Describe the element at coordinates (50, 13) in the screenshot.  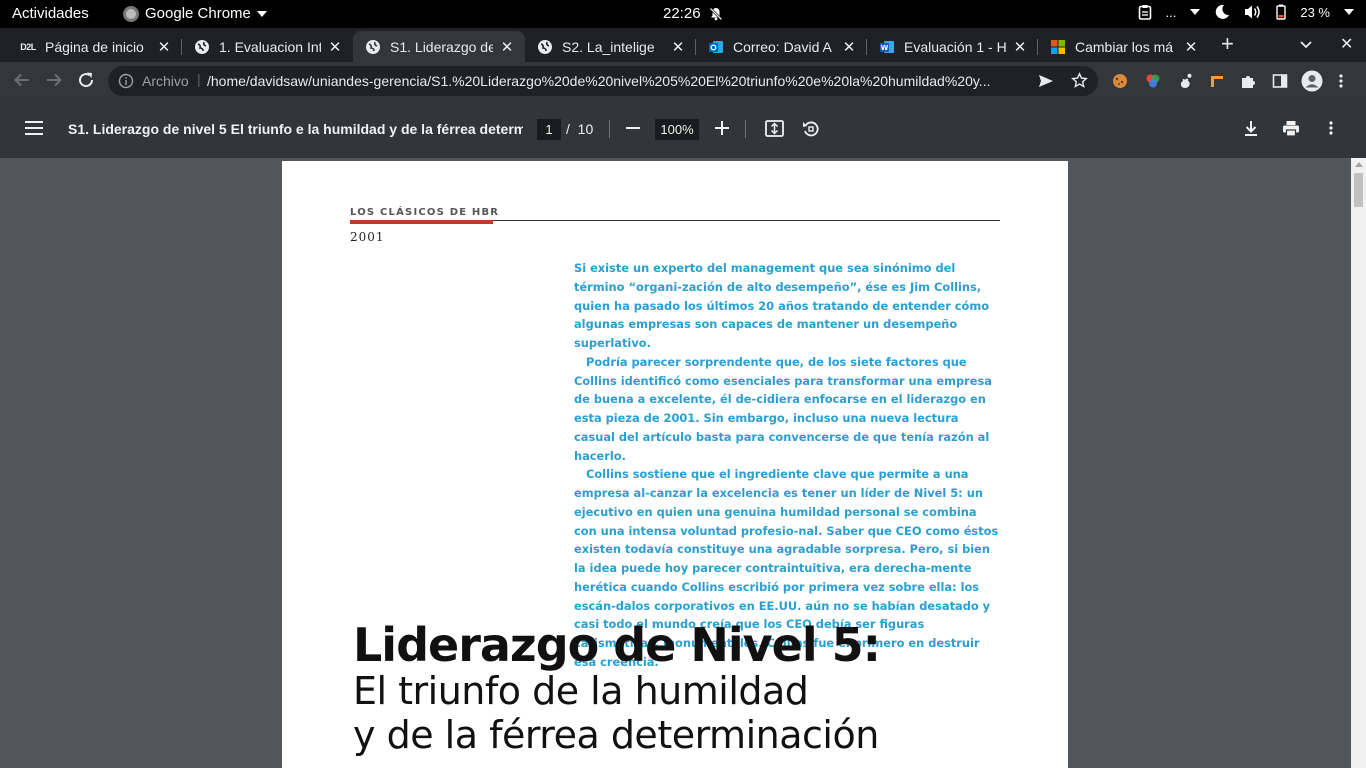
I see `activities-button: Actividades` at that location.